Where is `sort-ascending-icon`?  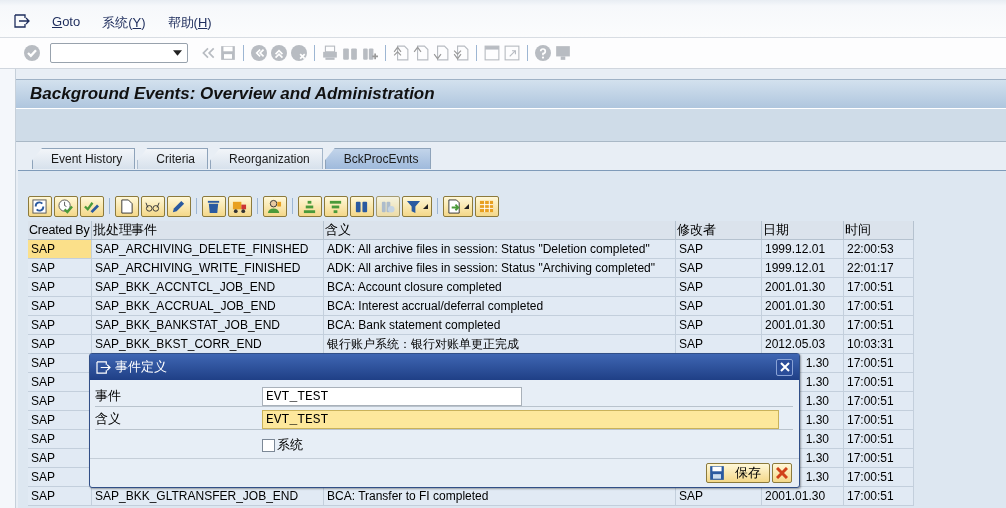 sort-ascending-icon is located at coordinates (309, 206).